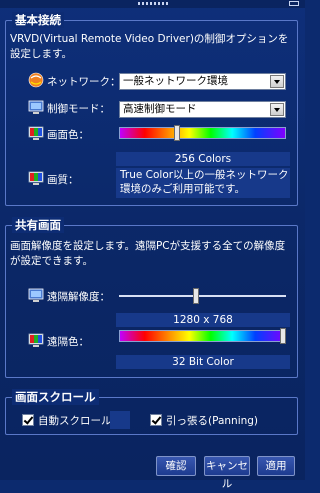 Image resolution: width=320 pixels, height=493 pixels. Describe the element at coordinates (75, 421) in the screenshot. I see `auto-scroll-label: 自動スクロール` at that location.